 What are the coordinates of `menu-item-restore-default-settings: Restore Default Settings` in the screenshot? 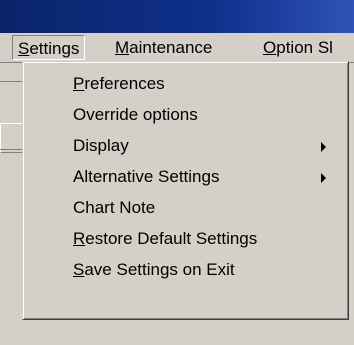 It's located at (185, 238).